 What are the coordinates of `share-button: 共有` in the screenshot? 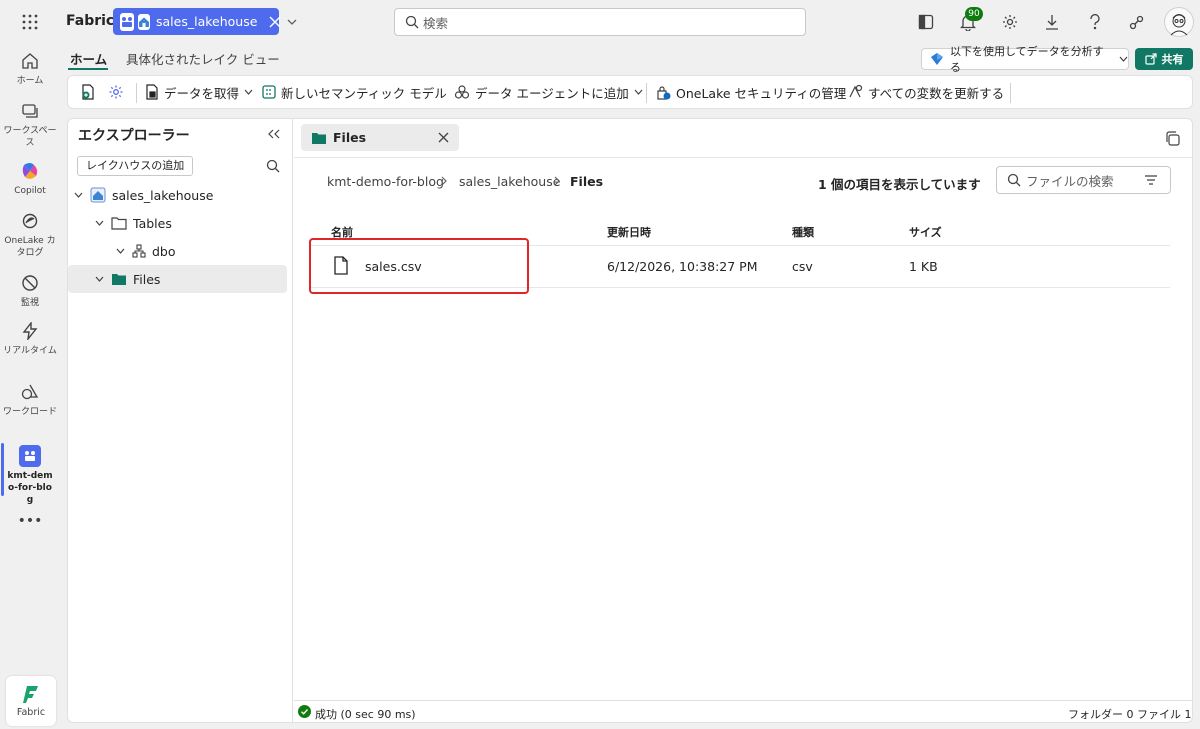 It's located at (1164, 59).